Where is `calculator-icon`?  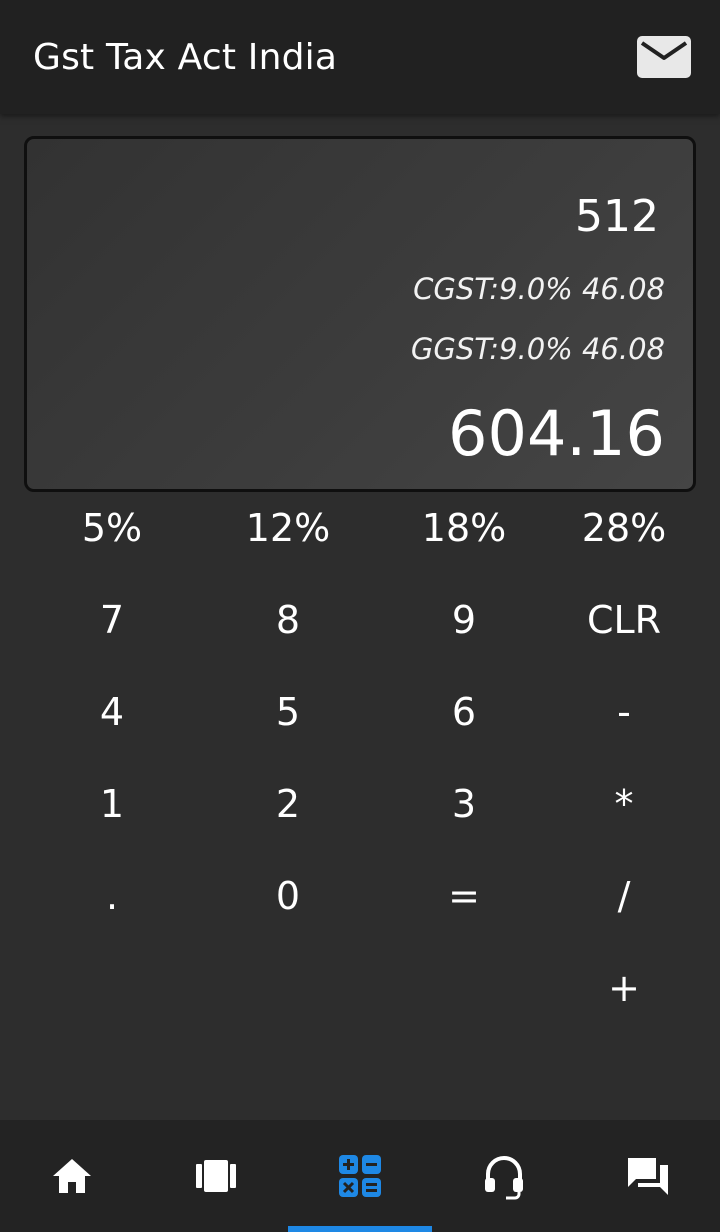 calculator-icon is located at coordinates (360, 1176).